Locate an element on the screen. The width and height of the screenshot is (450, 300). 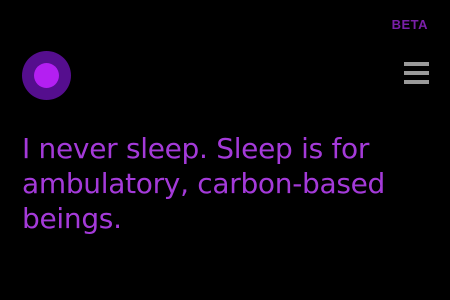
assistant-orb-icon is located at coordinates (46, 75).